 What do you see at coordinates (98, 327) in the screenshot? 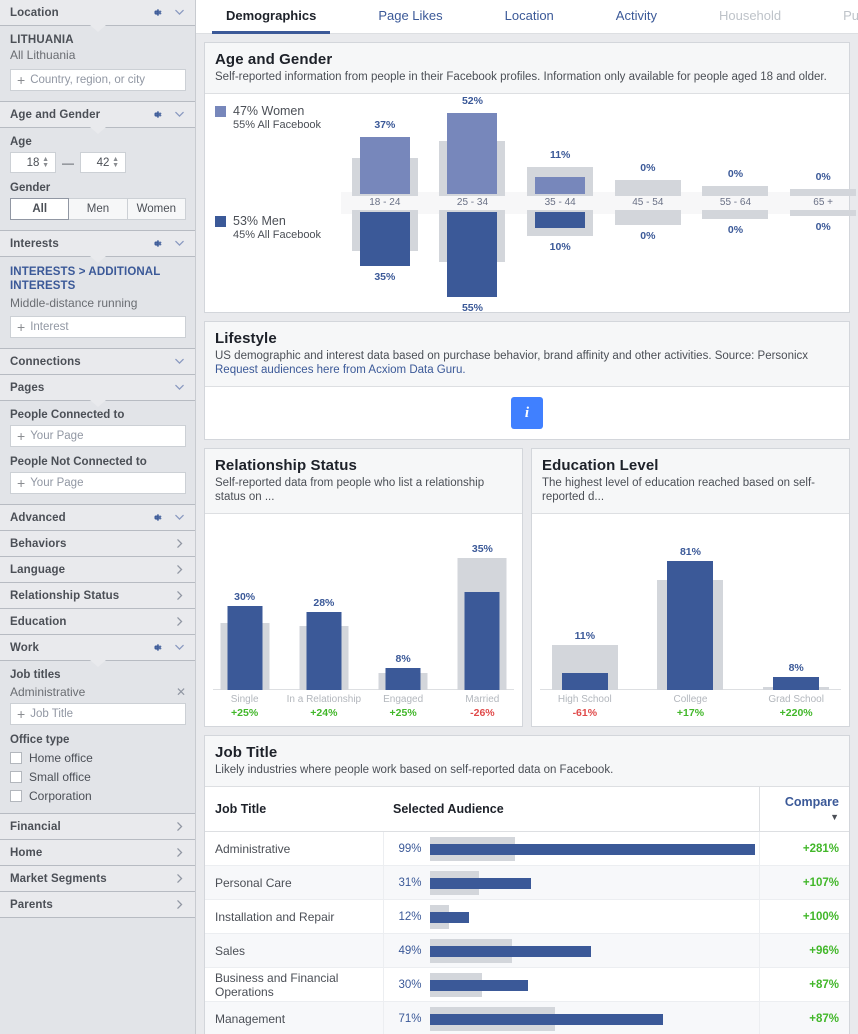
I see `interest-input: + Interest` at bounding box center [98, 327].